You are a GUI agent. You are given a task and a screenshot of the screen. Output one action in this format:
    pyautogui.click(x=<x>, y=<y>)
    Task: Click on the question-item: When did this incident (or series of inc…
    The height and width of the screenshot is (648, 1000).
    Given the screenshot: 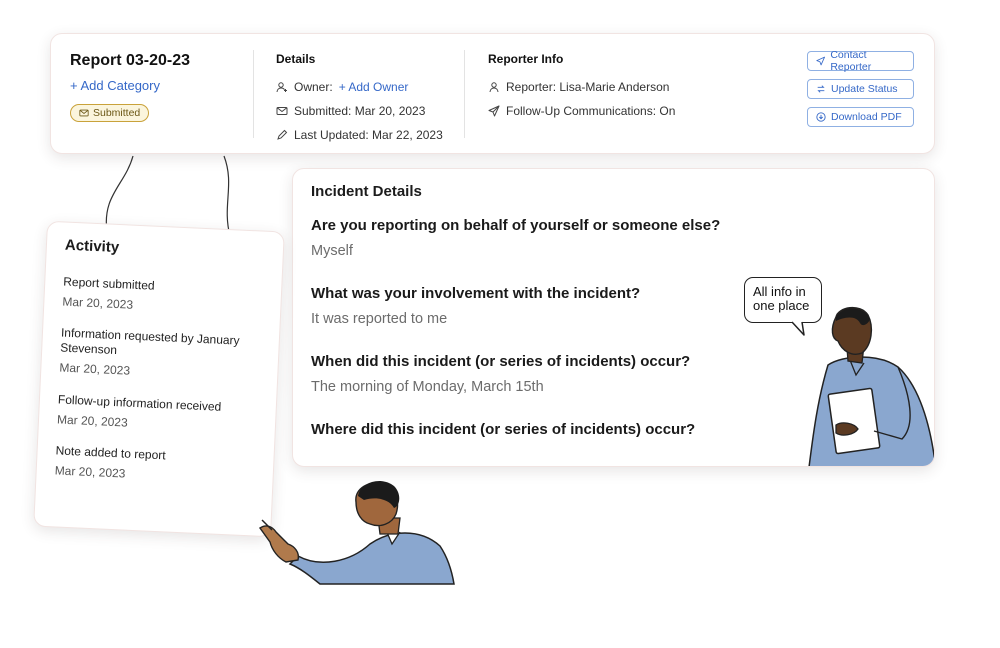 What is the action you would take?
    pyautogui.click(x=500, y=374)
    